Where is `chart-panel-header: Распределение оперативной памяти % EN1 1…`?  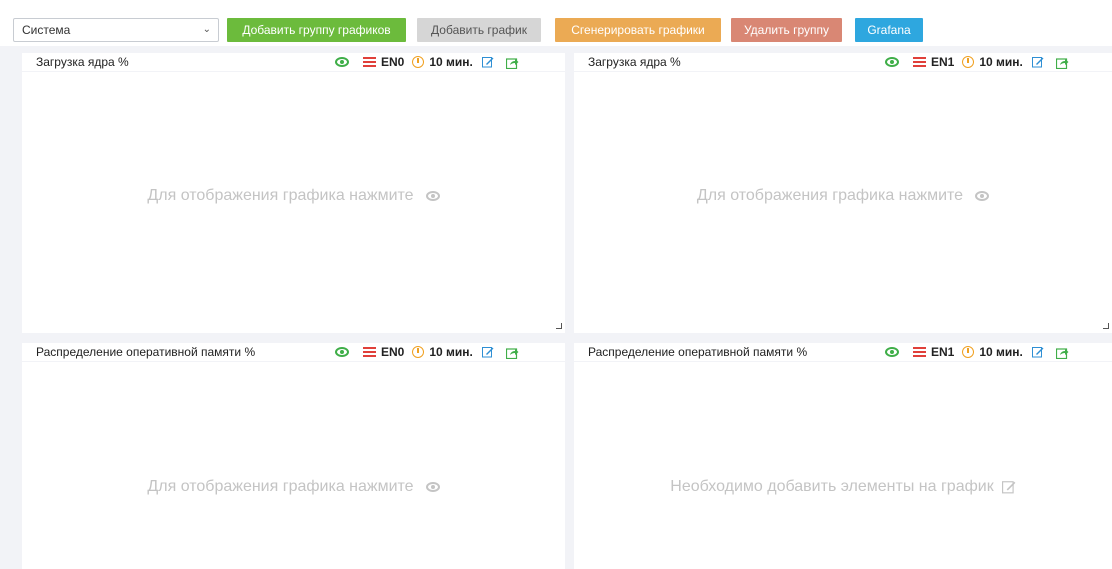
chart-panel-header: Распределение оперативной памяти % EN1 1… is located at coordinates (843, 352).